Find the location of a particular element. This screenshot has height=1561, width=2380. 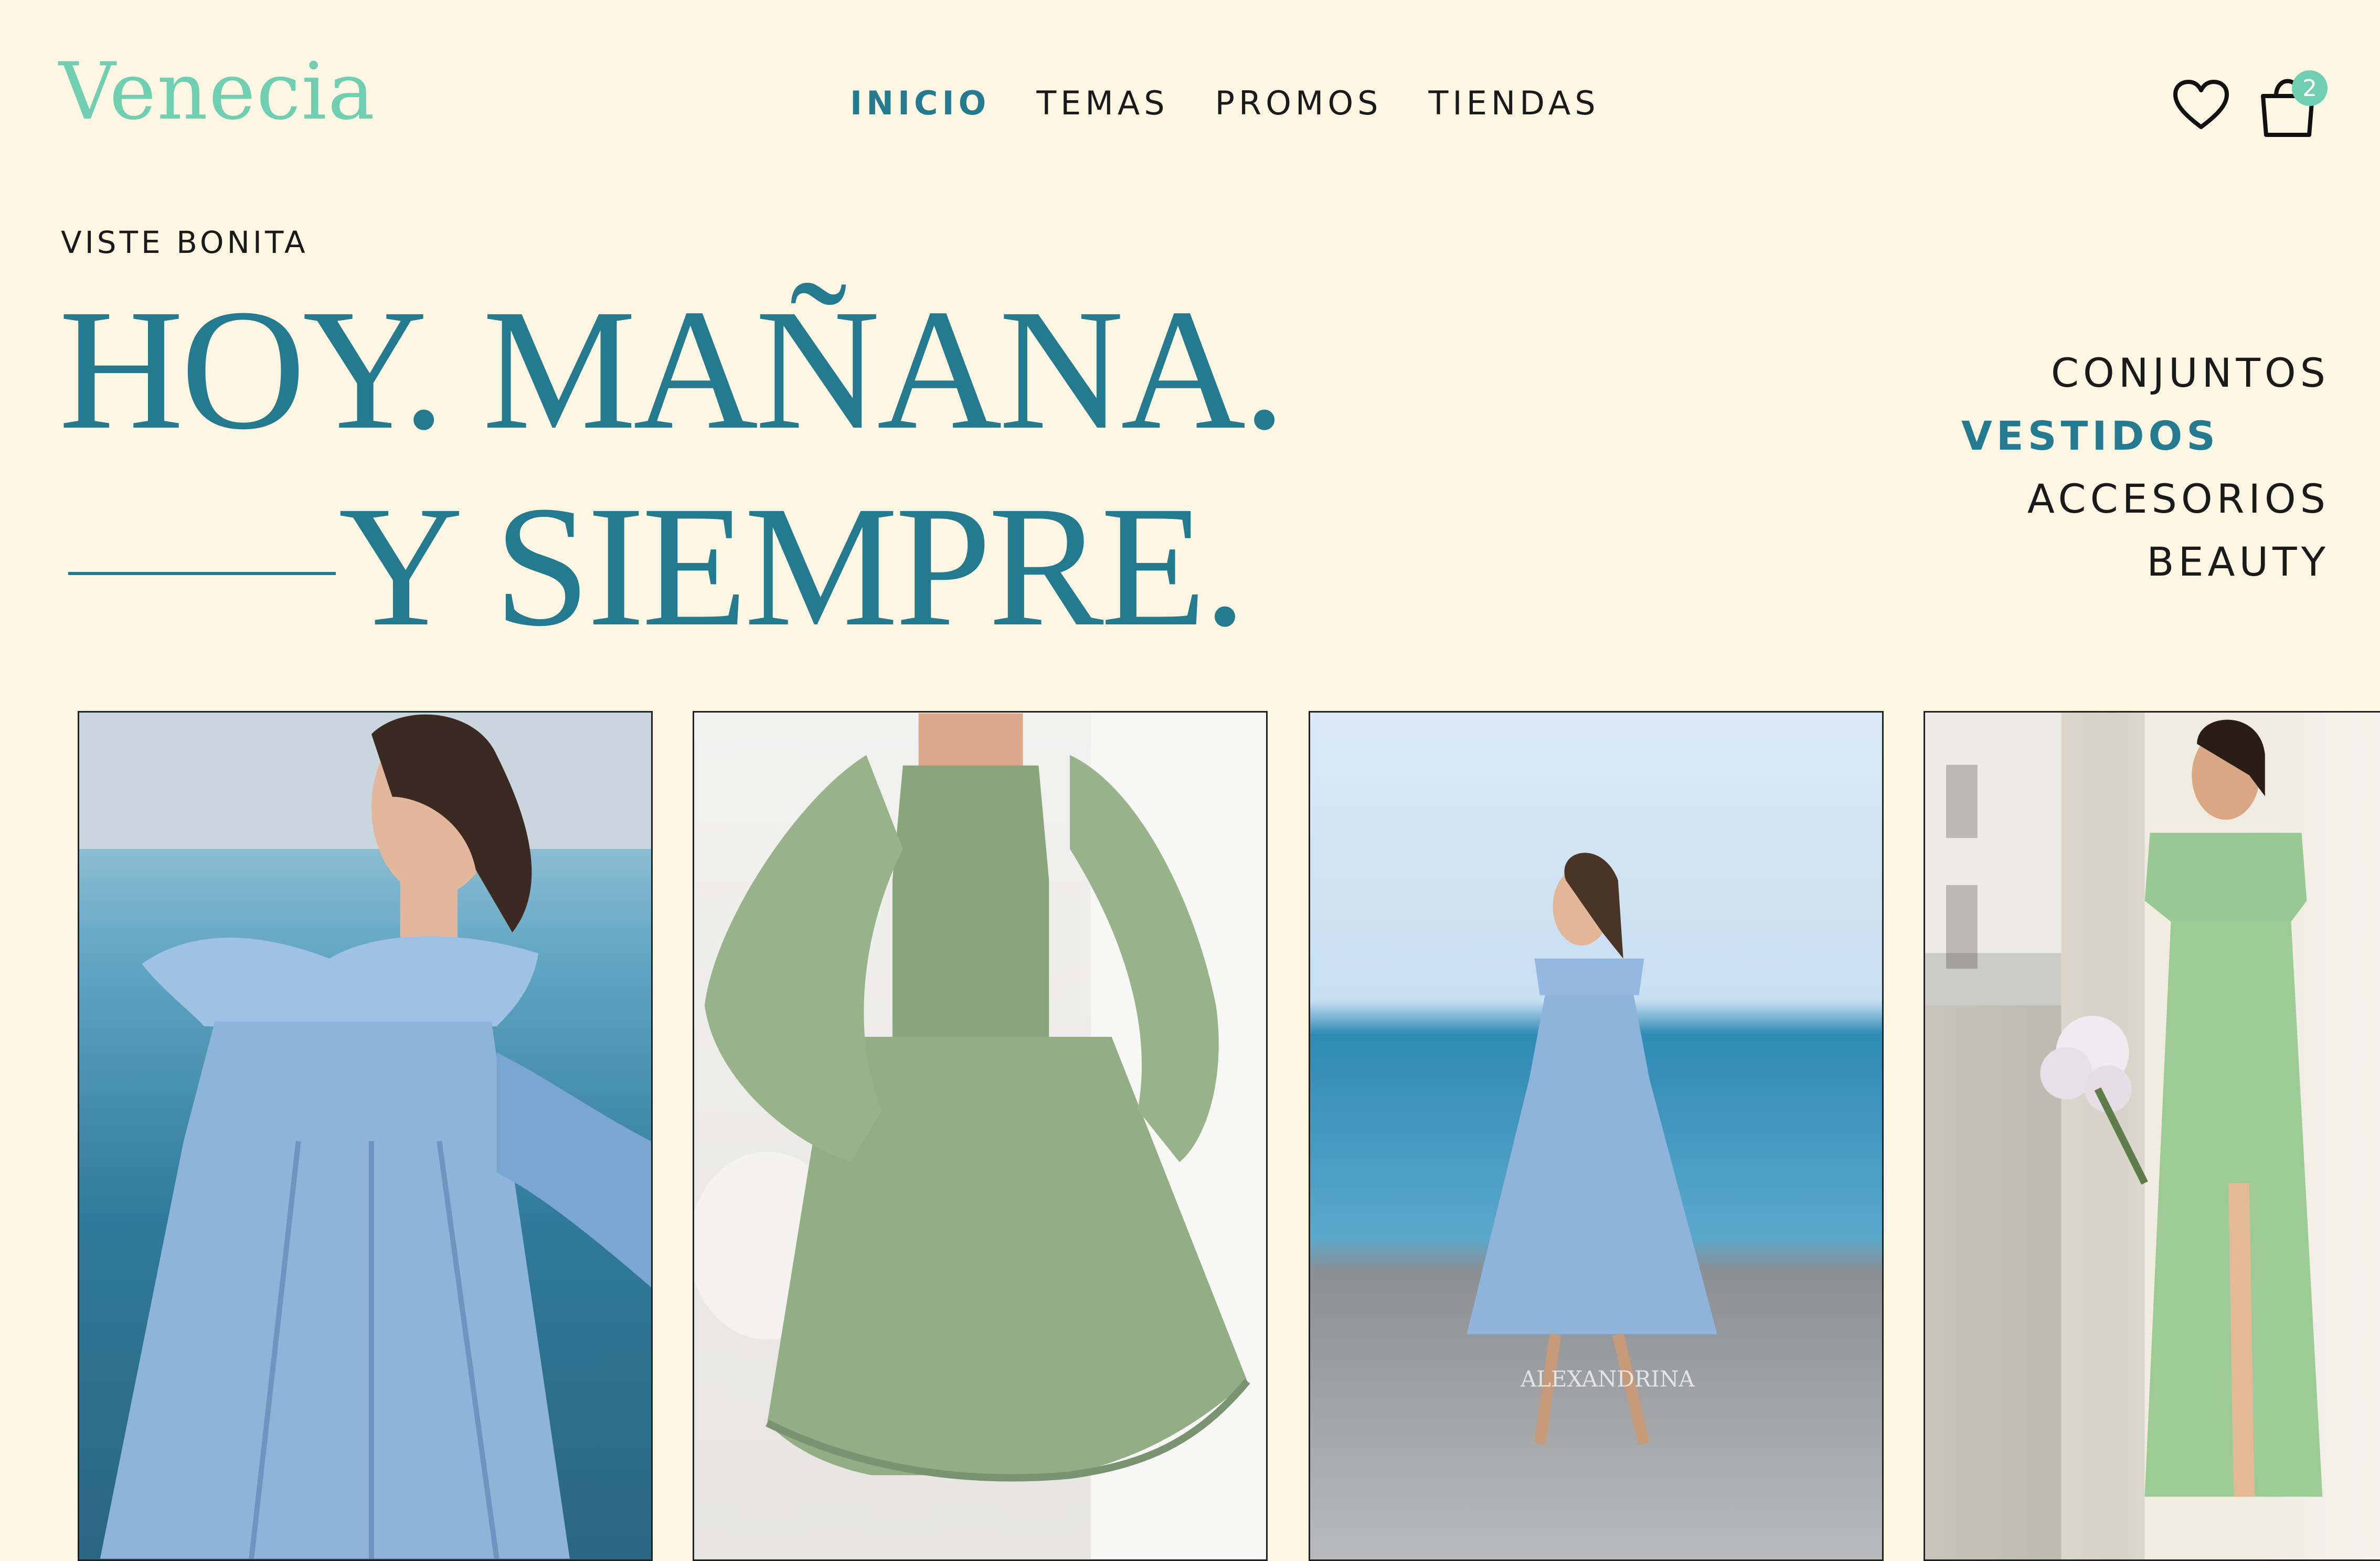

blue-midi-shape is located at coordinates (1592, 1164).